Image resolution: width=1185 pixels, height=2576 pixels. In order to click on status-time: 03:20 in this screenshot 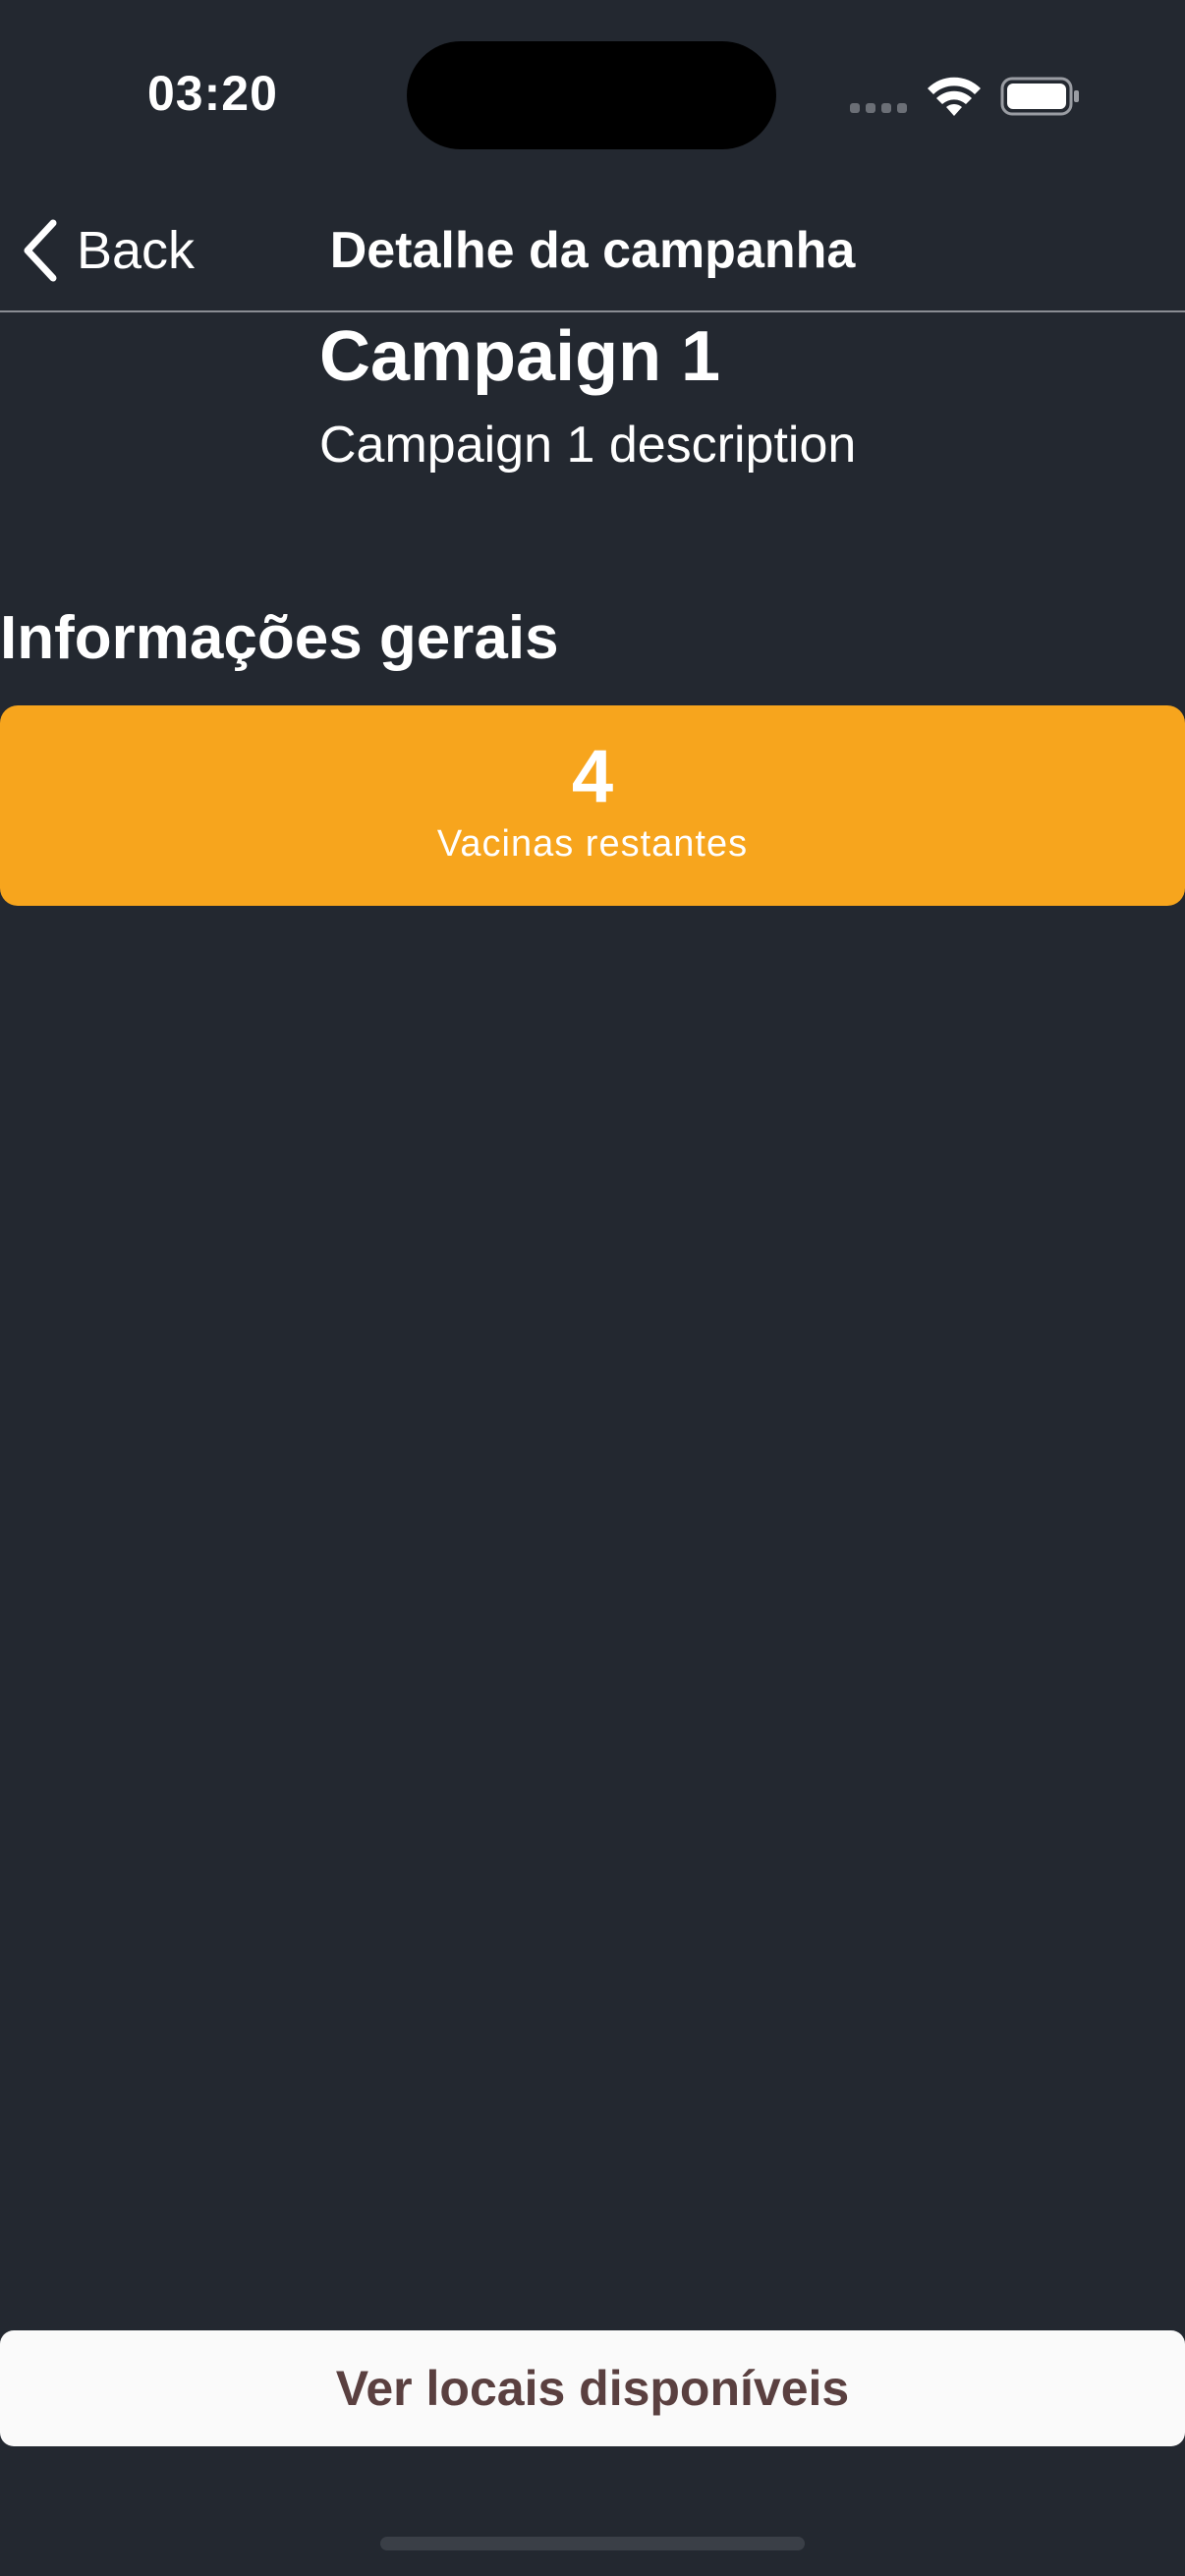, I will do `click(213, 93)`.